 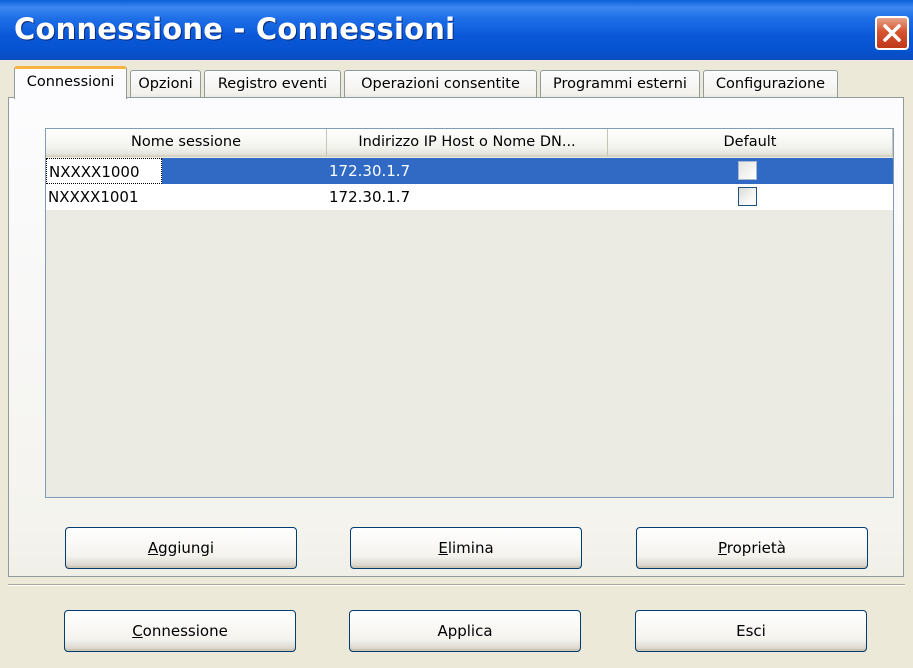 I want to click on session-name: NXXXX1000, so click(x=104, y=171).